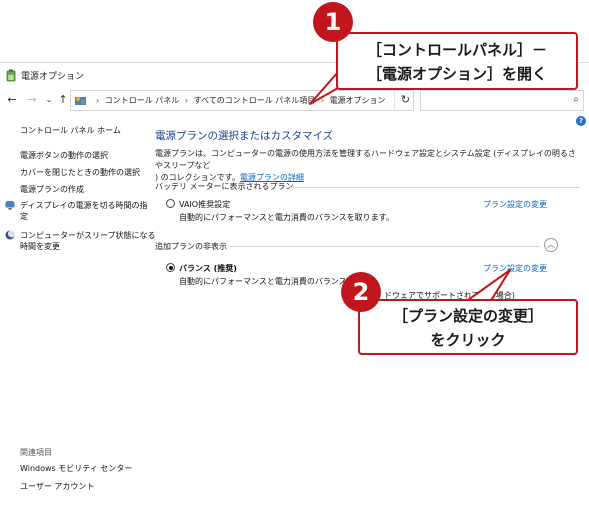  I want to click on callout-1-line-1: ［コントロールパネル］－, so click(456, 50).